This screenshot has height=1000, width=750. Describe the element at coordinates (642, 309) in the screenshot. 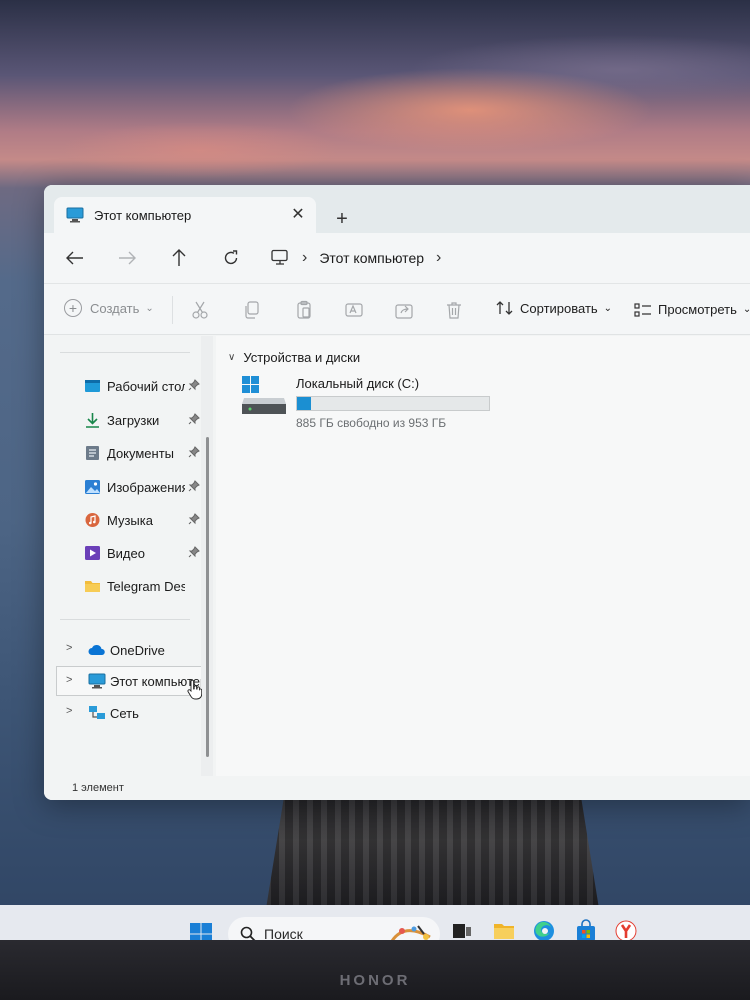

I see `view-list-icon` at that location.